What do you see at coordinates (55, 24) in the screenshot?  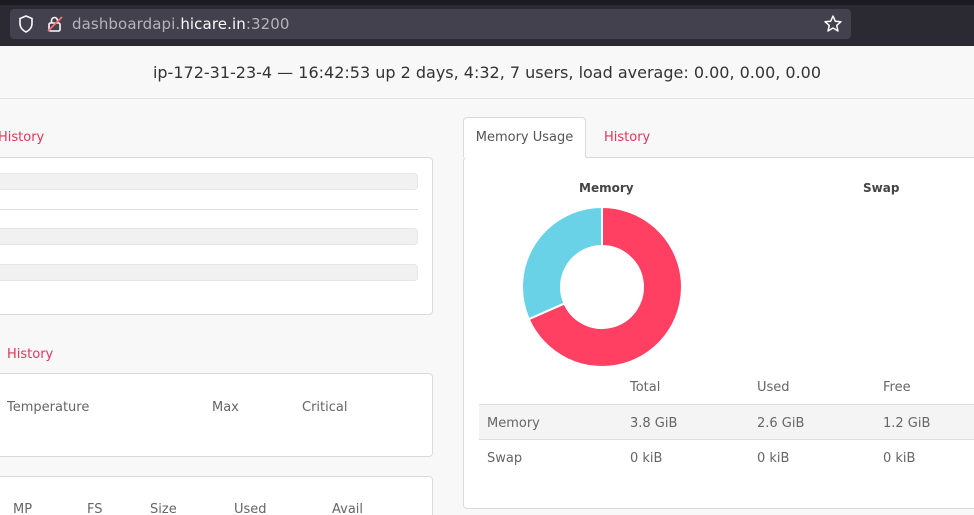 I see `lock-insecure-icon` at bounding box center [55, 24].